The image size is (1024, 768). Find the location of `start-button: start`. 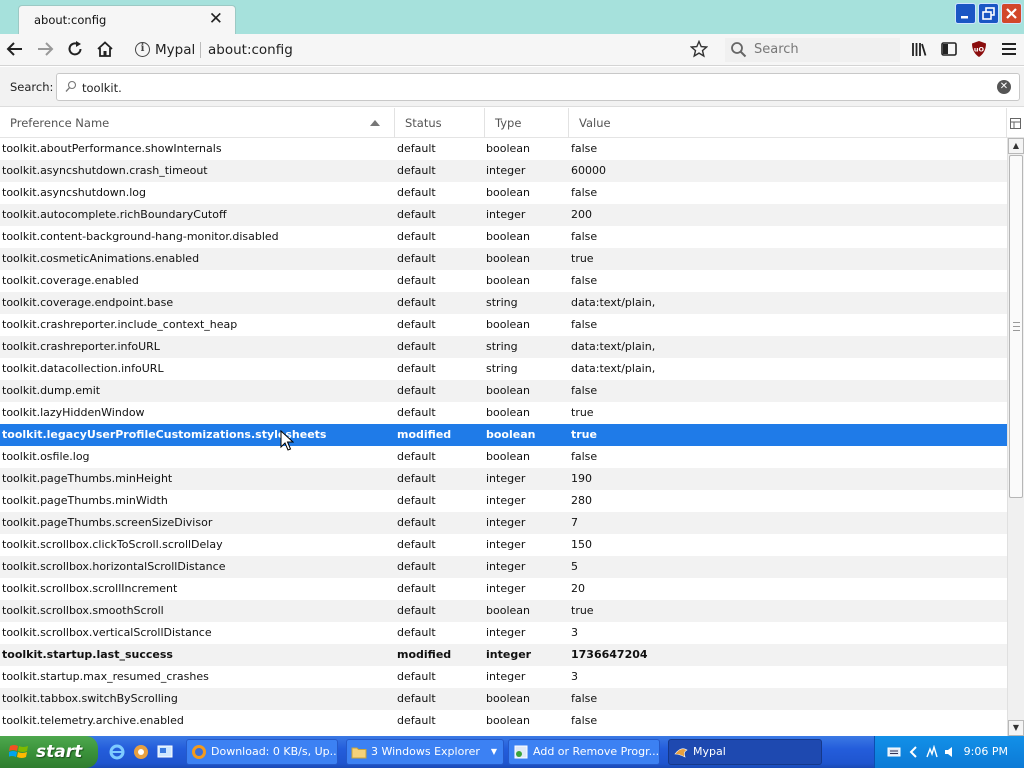

start-button: start is located at coordinates (49, 752).